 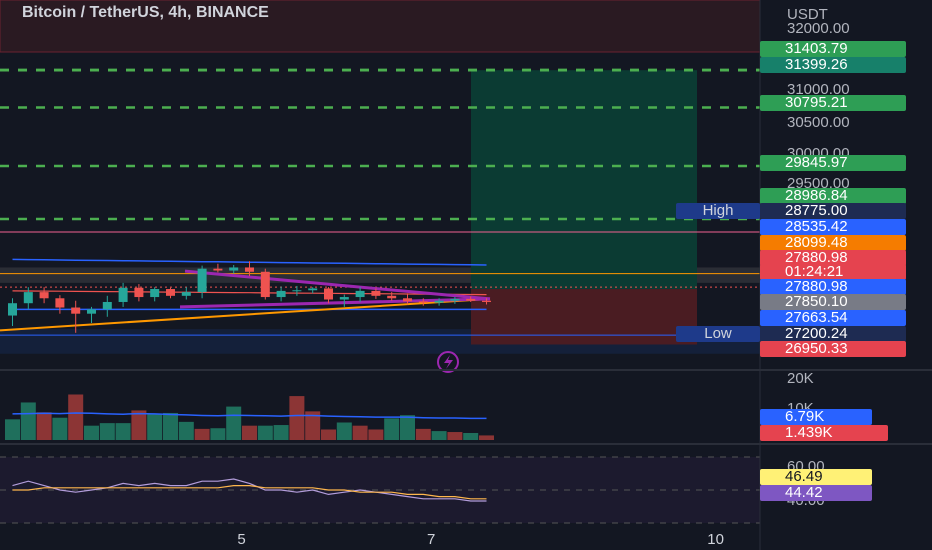 I want to click on flash-icon-bolt, so click(x=448, y=362).